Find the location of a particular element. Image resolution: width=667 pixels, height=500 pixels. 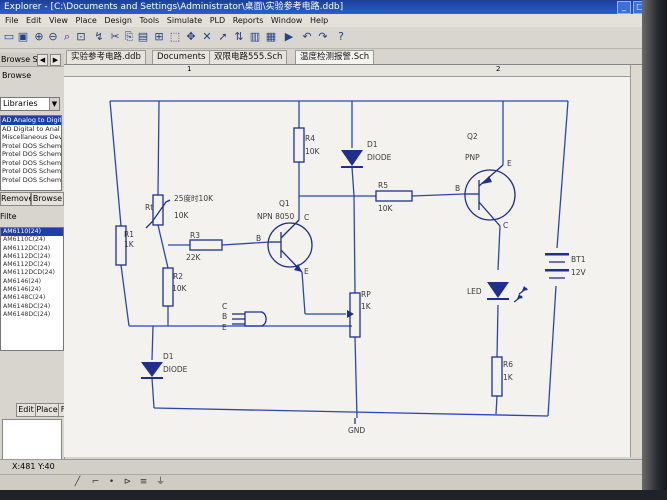

label-q1-pin-e: E is located at coordinates (306, 271).